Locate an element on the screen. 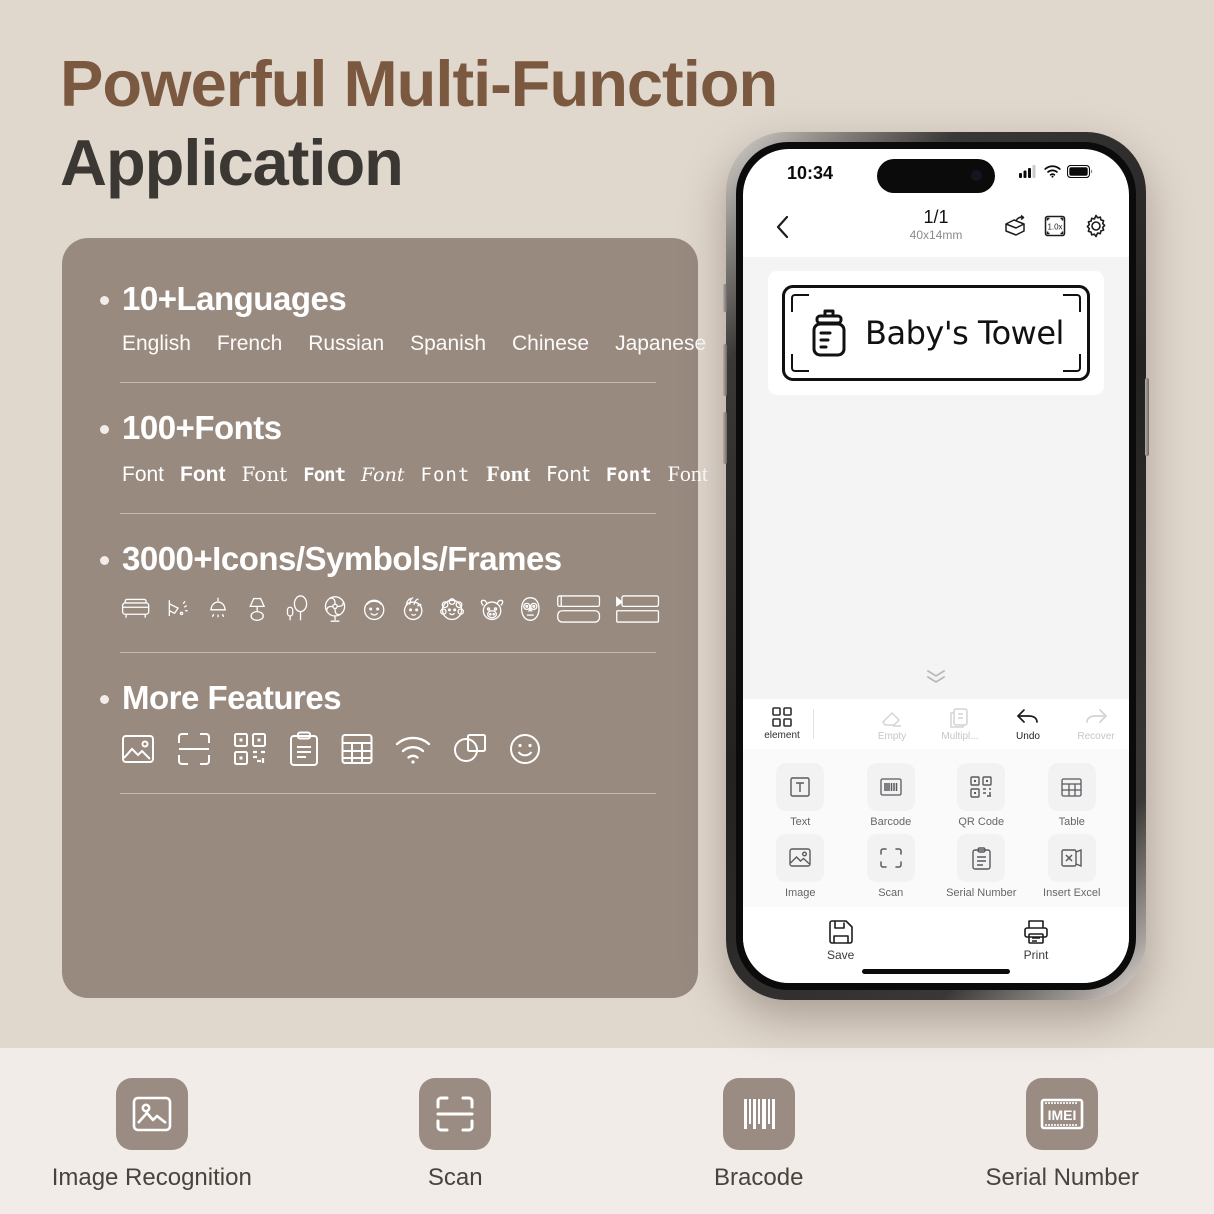 The image size is (1214, 1214). element-image: Image is located at coordinates (800, 866).